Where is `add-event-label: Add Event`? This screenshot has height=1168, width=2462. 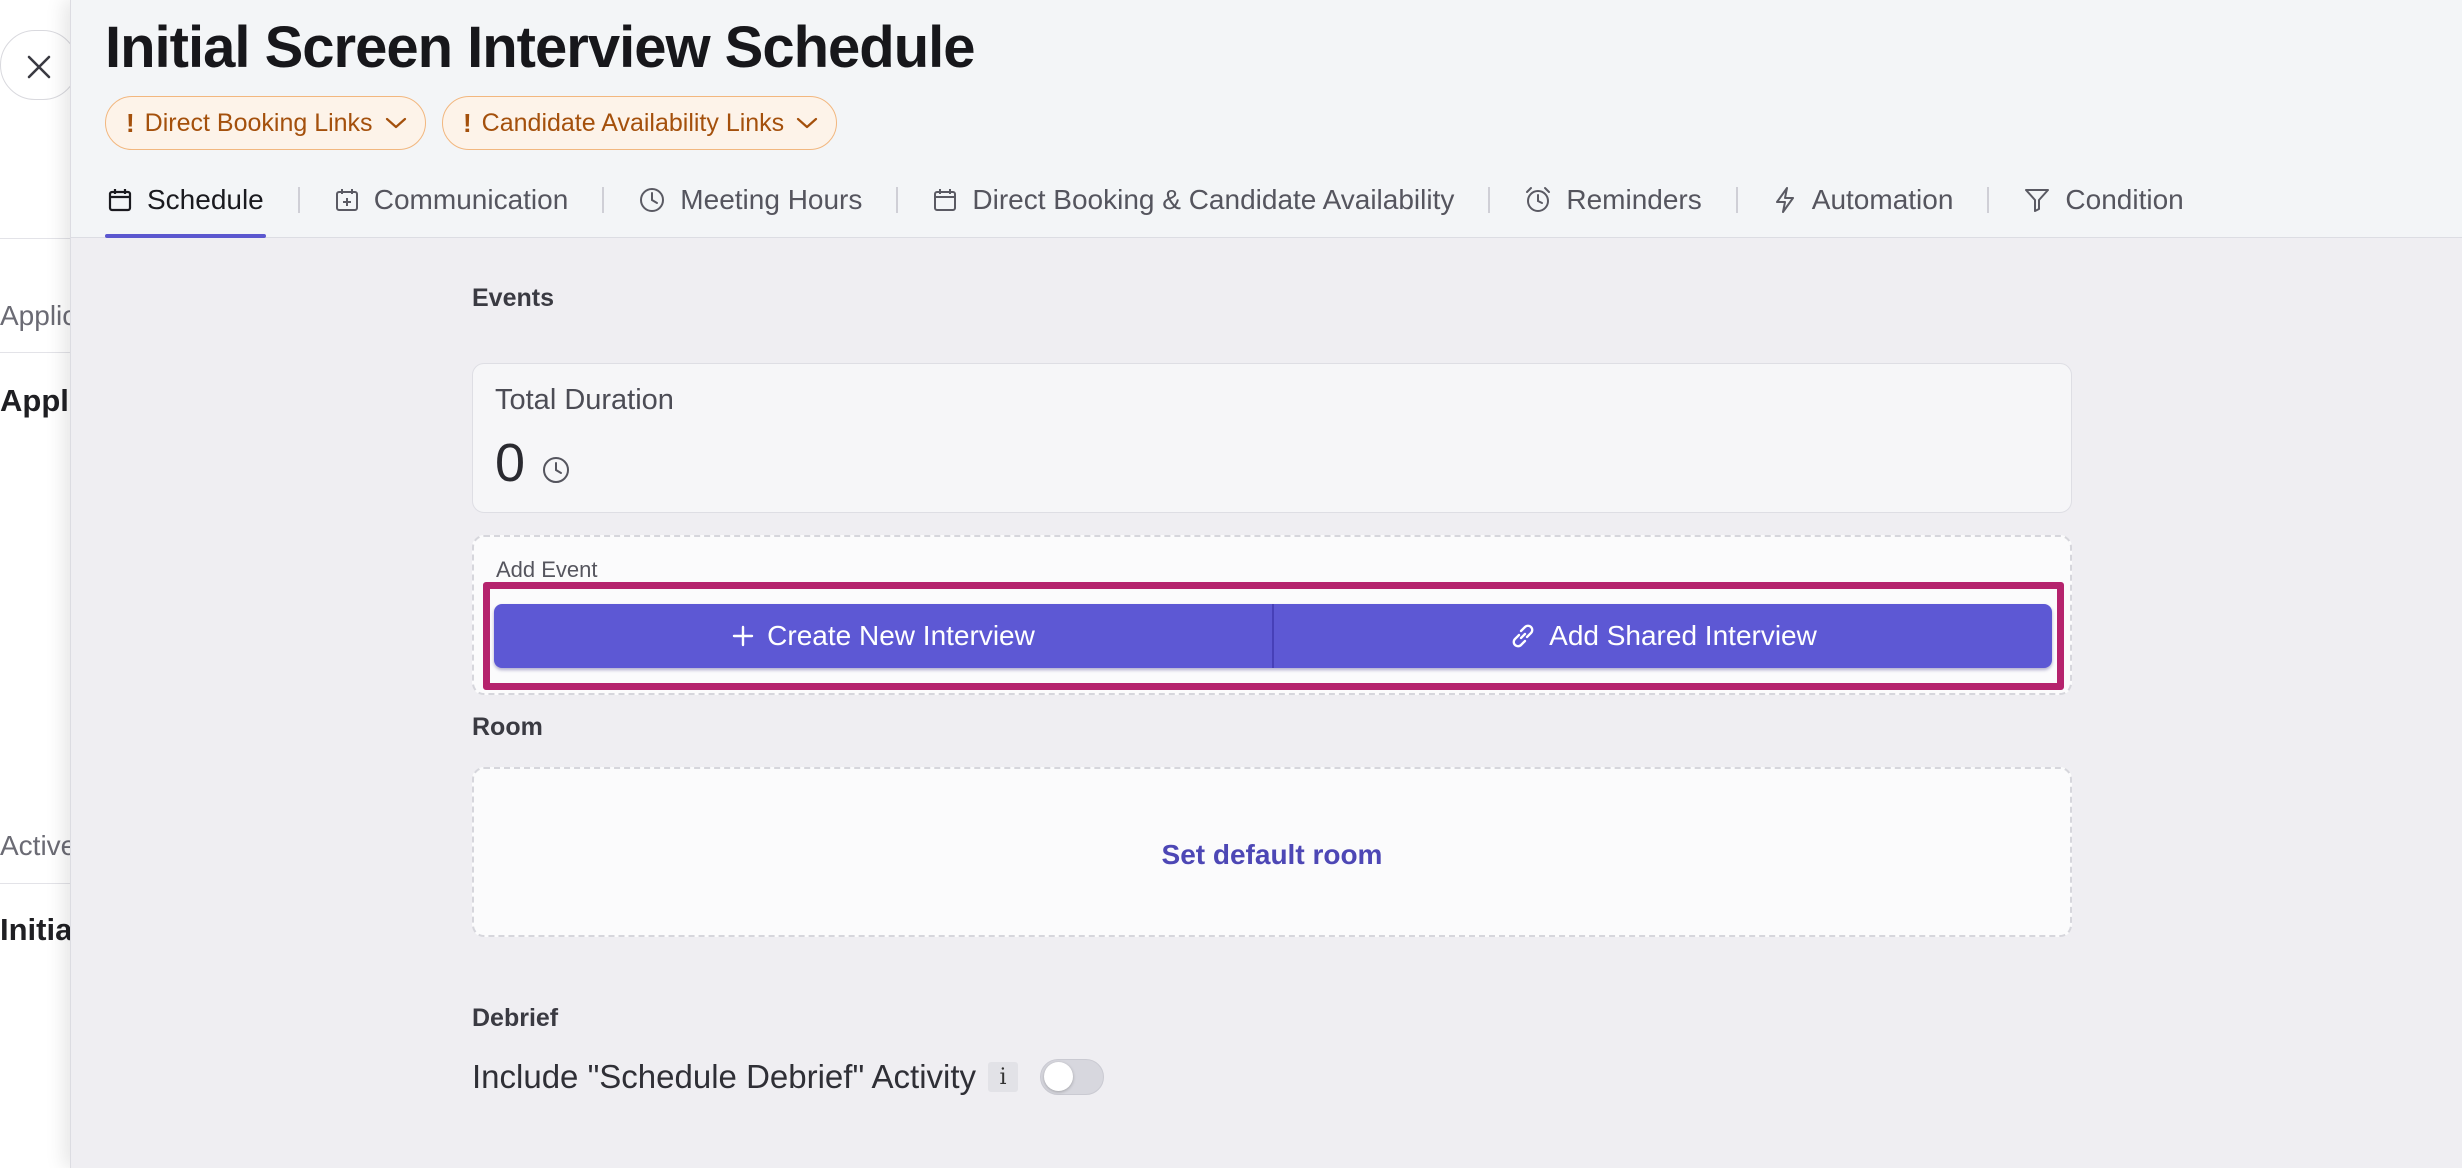
add-event-label: Add Event is located at coordinates (547, 569).